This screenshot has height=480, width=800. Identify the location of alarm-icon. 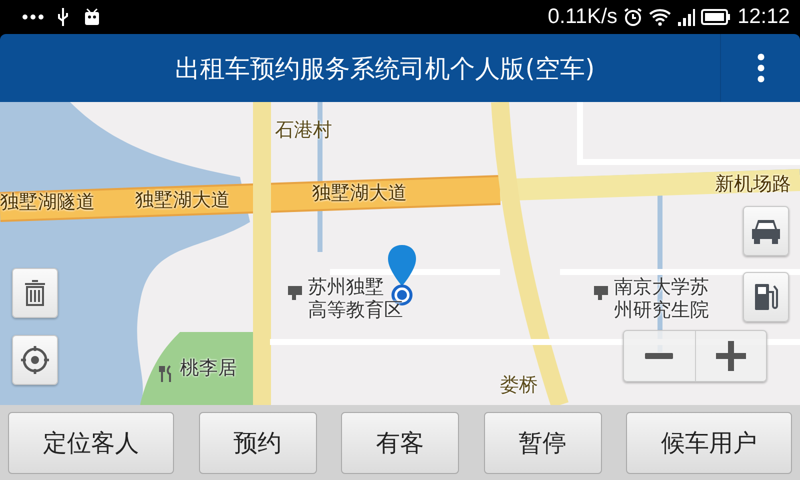
(633, 17).